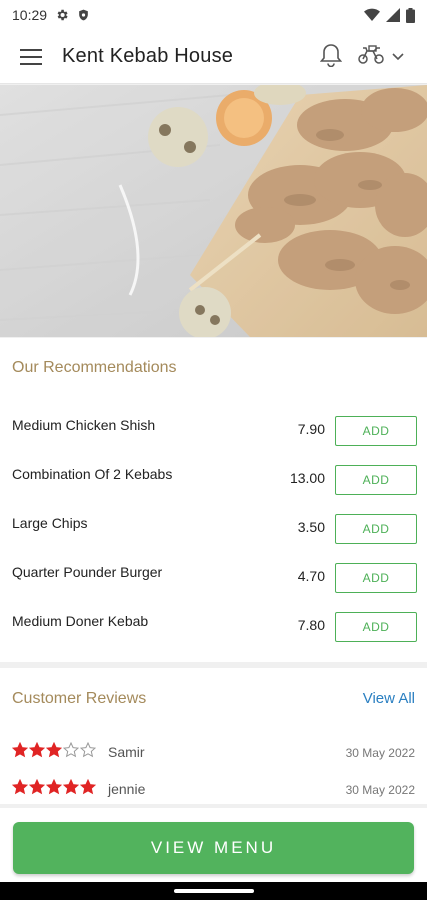 Image resolution: width=427 pixels, height=900 pixels. Describe the element at coordinates (126, 752) in the screenshot. I see `reviewer-name: Samir` at that location.